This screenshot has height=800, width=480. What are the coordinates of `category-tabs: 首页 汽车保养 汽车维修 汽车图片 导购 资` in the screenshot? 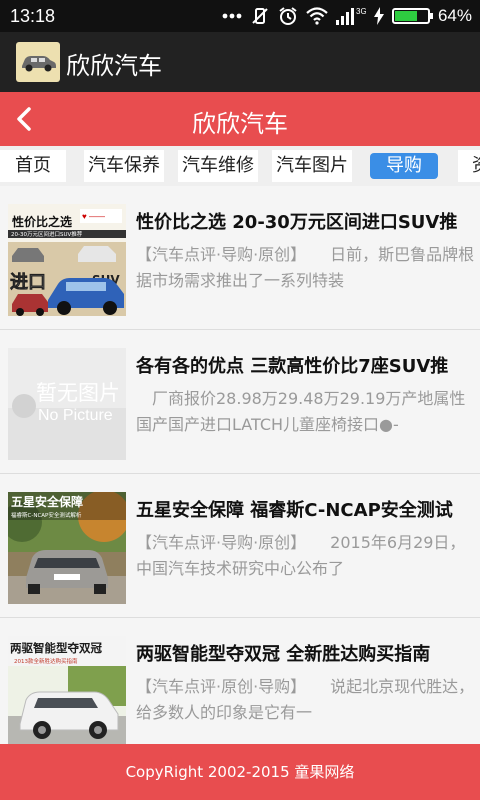 It's located at (240, 166).